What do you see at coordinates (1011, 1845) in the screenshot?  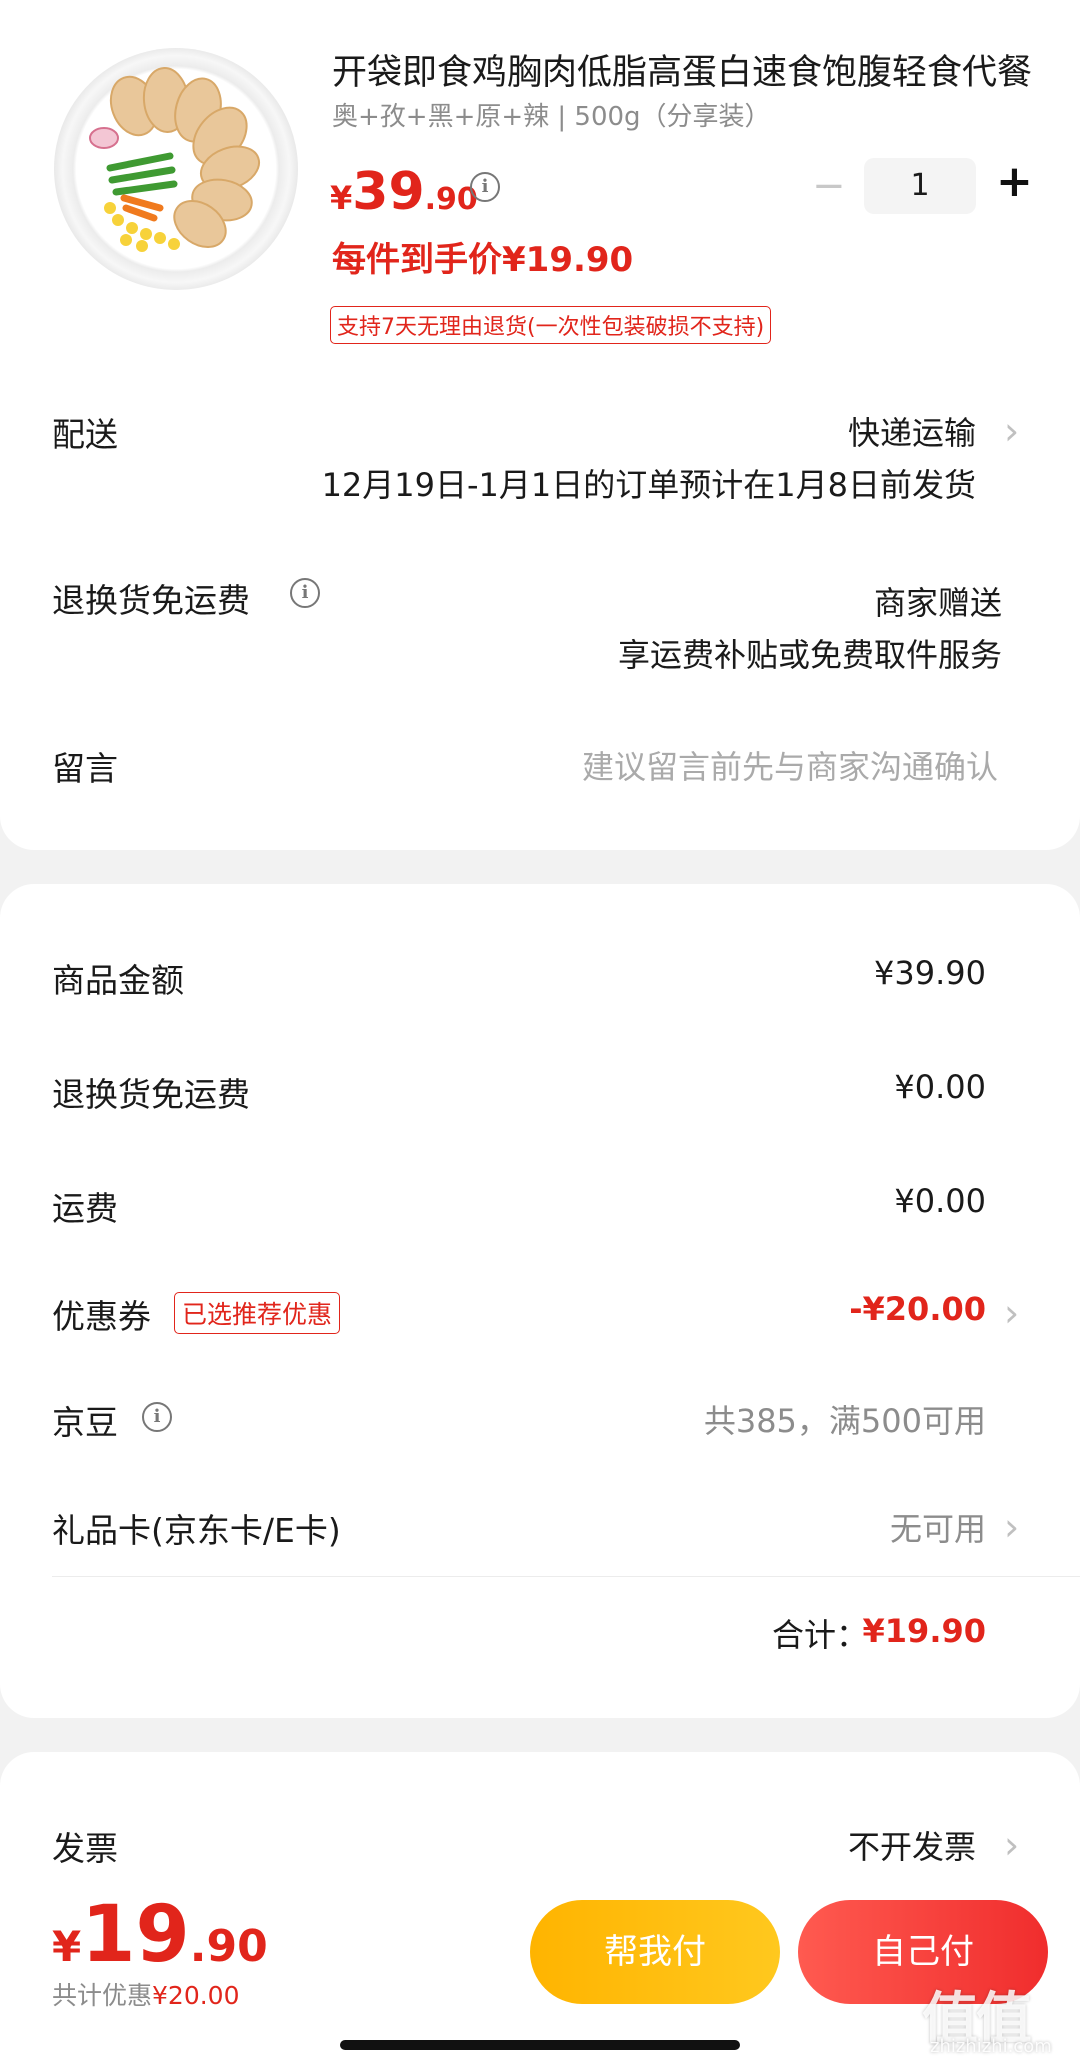 I see `invoice-chevron-icon: ›` at bounding box center [1011, 1845].